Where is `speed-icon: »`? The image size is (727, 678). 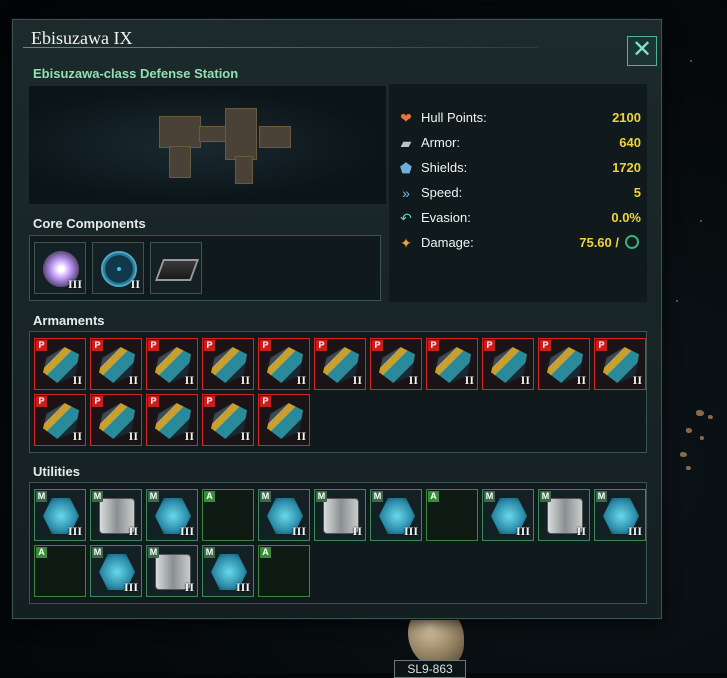
speed-icon: » is located at coordinates (406, 193).